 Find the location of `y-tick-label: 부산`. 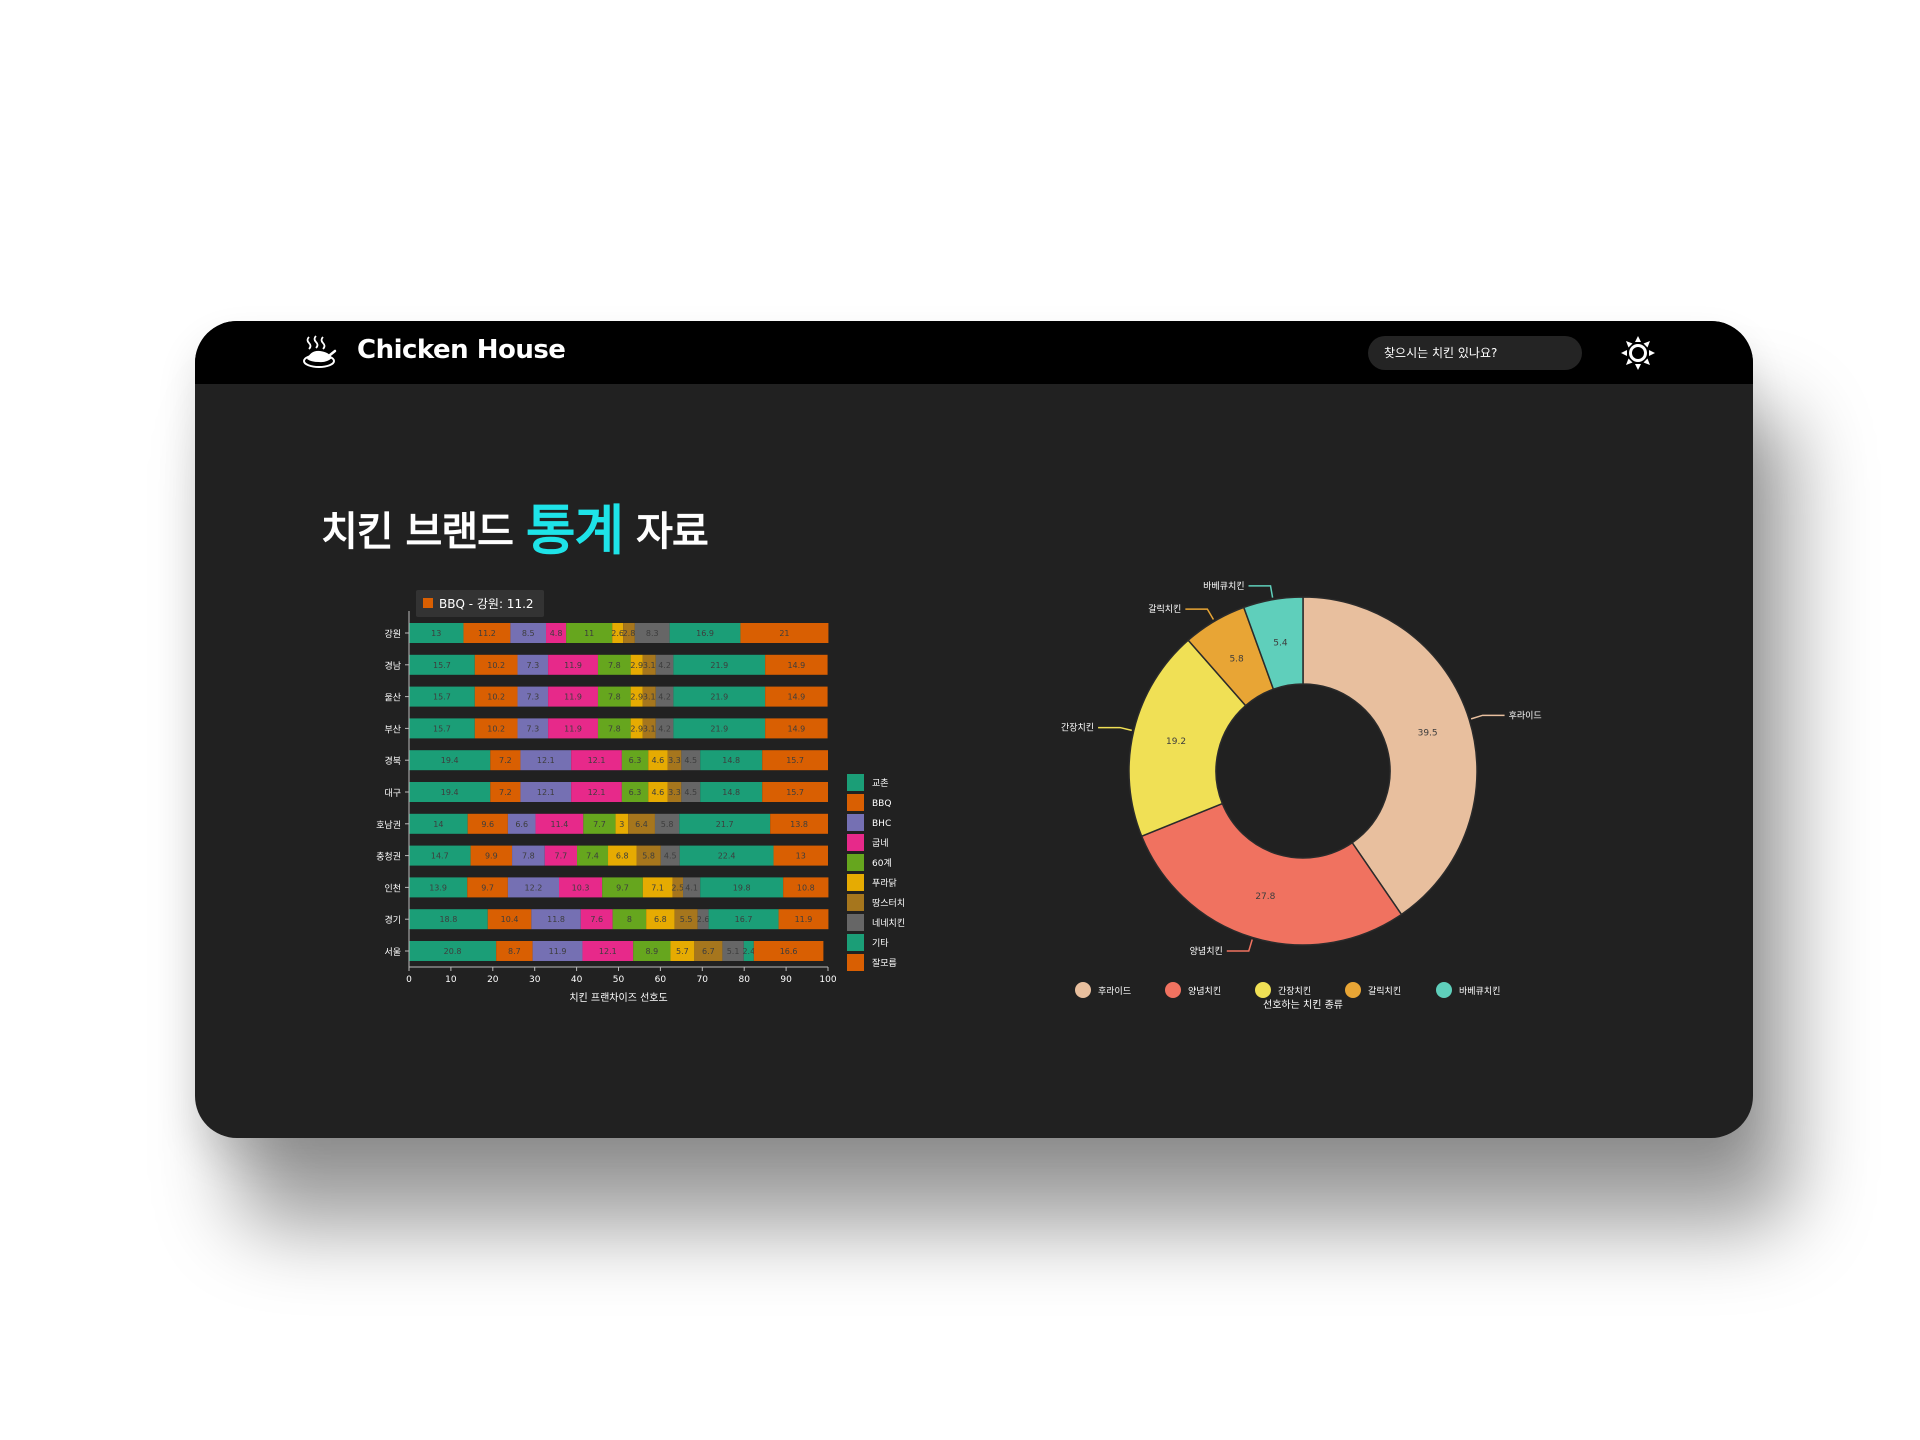

y-tick-label: 부산 is located at coordinates (392, 729).